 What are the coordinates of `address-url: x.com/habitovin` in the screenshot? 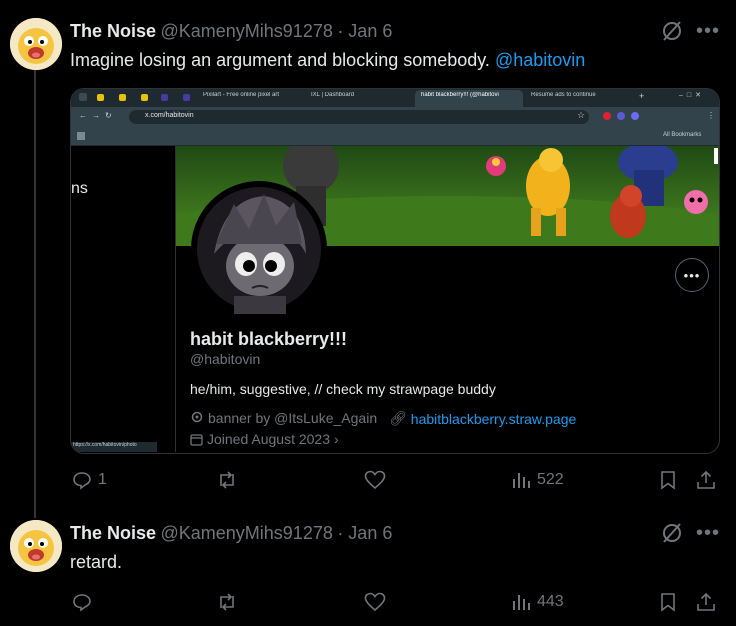 It's located at (169, 115).